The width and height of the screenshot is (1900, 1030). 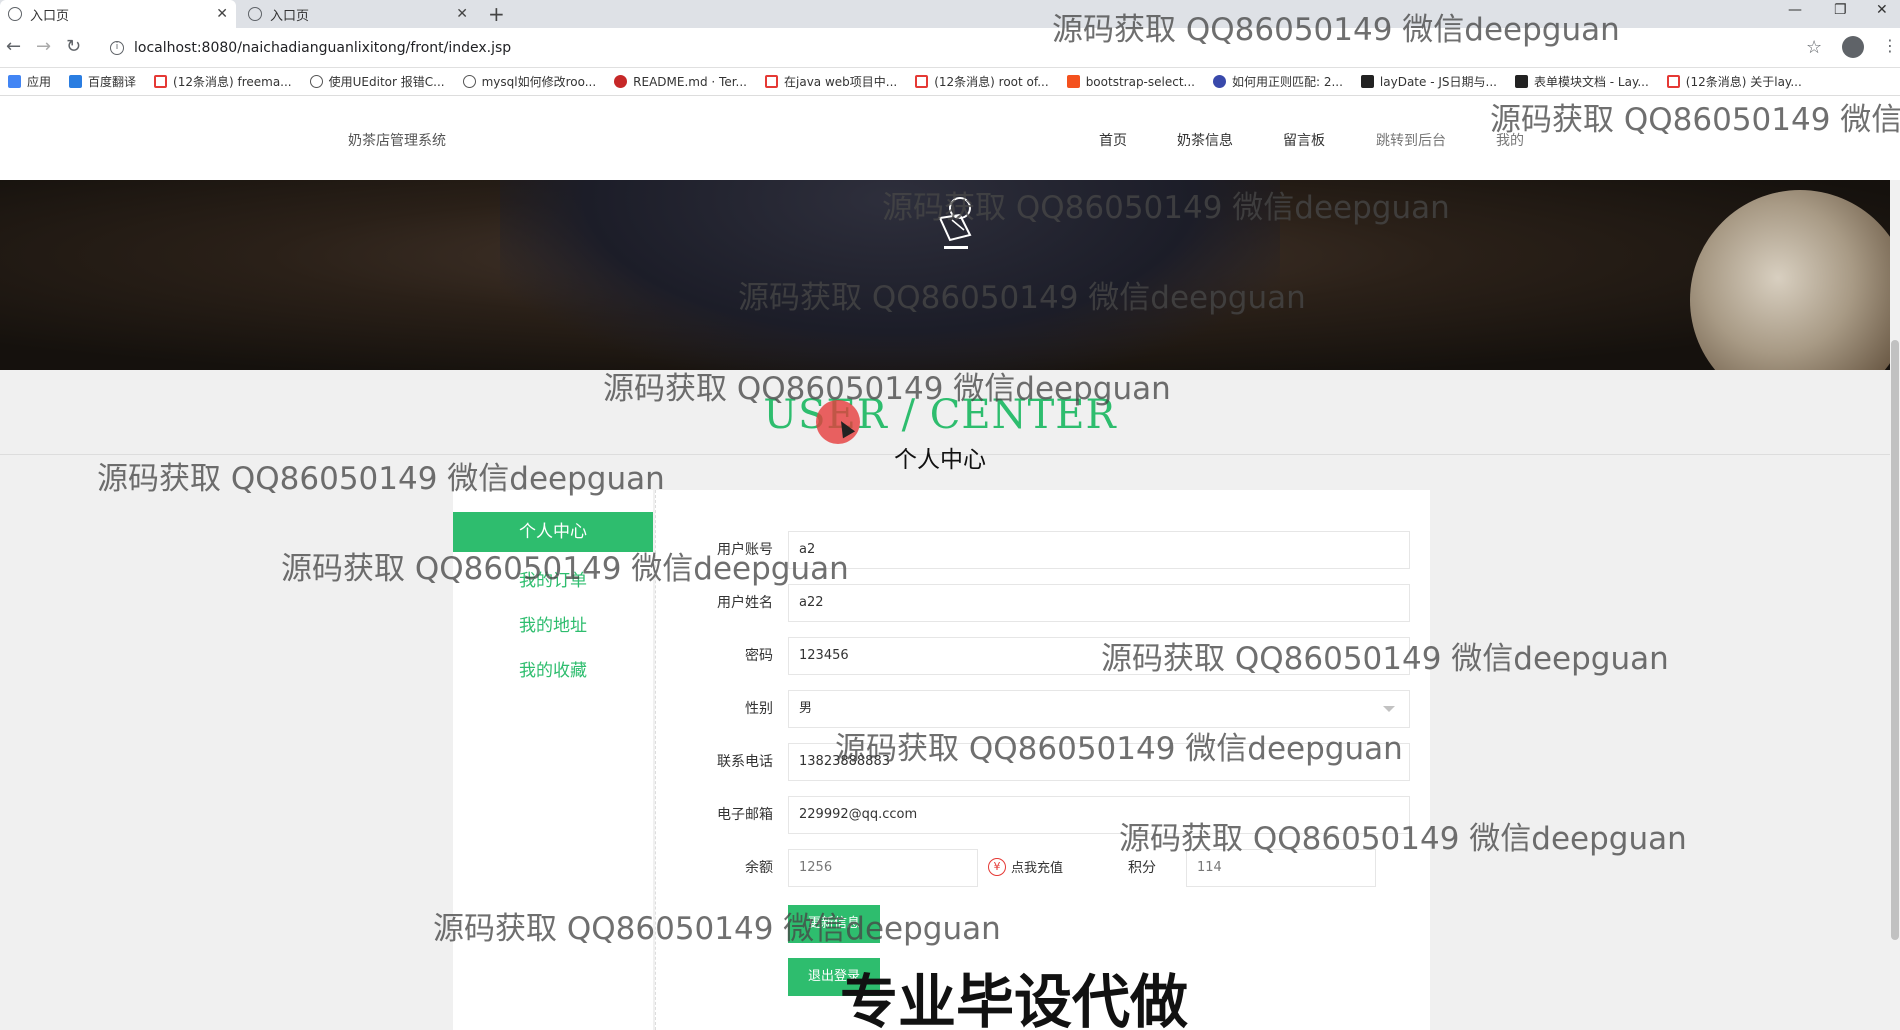 I want to click on cn-title: 个人中心, so click(x=940, y=460).